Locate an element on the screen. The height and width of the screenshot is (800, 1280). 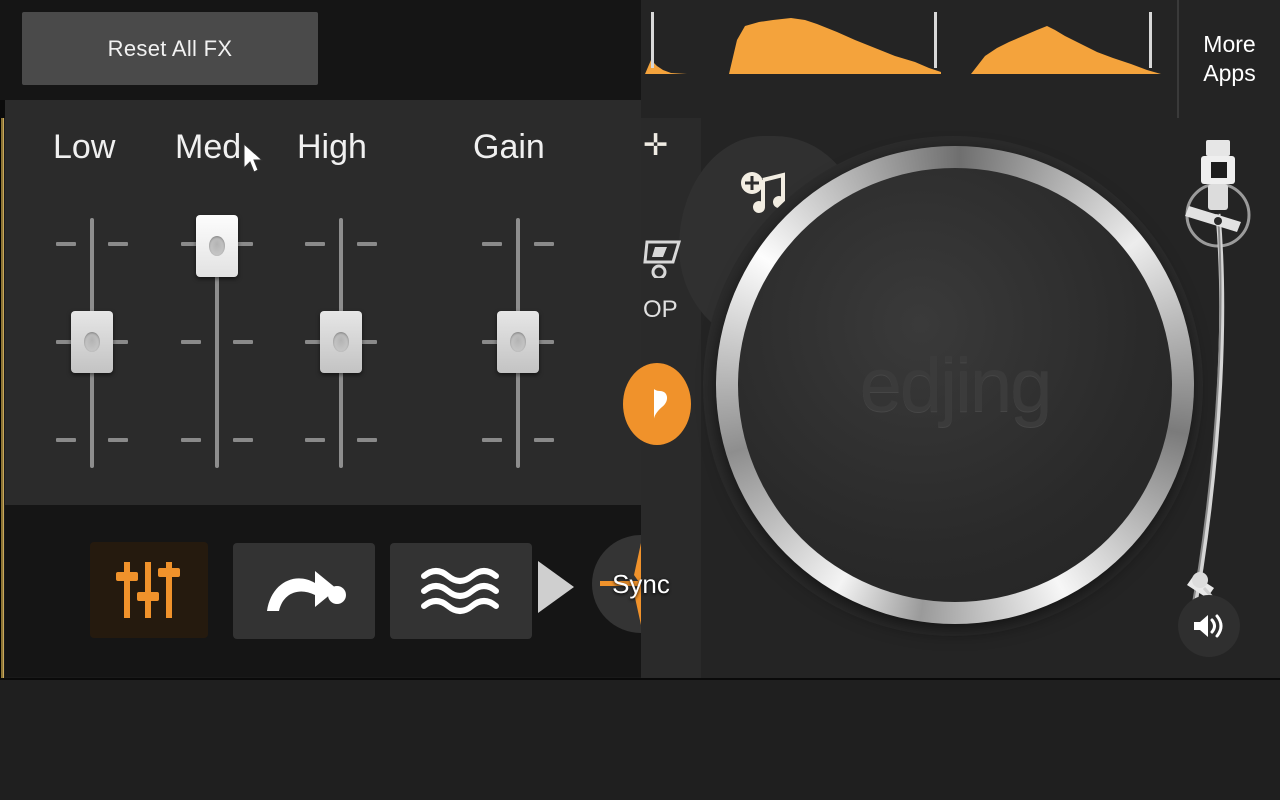
eq-label-gain: Gain is located at coordinates (509, 147).